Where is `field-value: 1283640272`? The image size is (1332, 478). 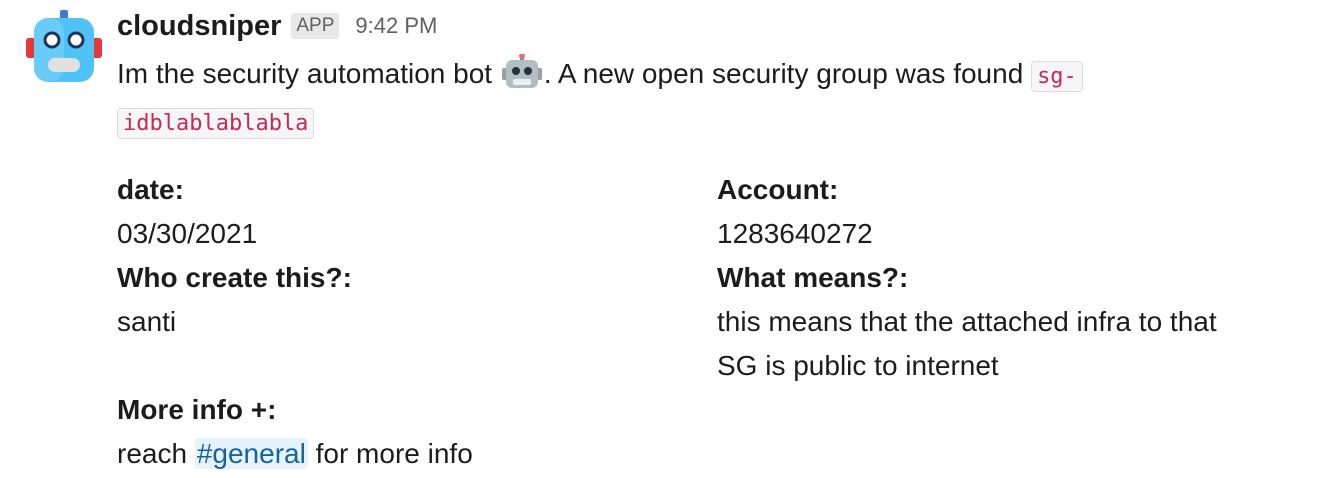 field-value: 1283640272 is located at coordinates (795, 233).